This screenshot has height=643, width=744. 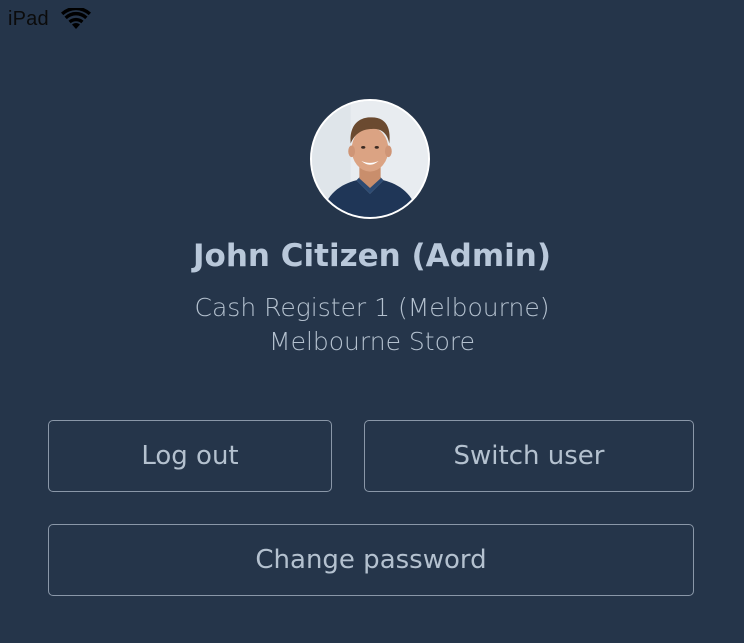 I want to click on switch-user-button: Switch user, so click(x=529, y=456).